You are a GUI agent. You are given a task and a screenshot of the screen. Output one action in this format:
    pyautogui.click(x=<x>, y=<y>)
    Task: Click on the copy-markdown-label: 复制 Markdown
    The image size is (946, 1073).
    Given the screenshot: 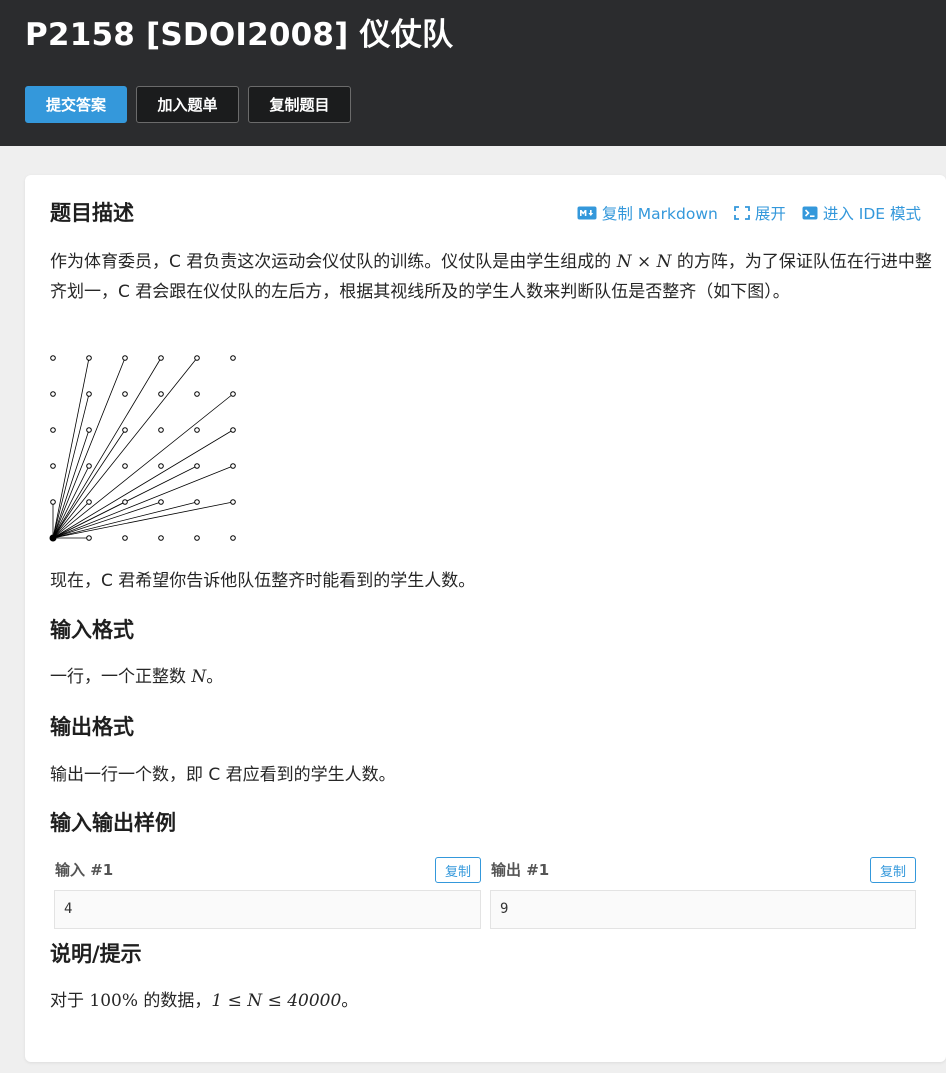 What is the action you would take?
    pyautogui.click(x=659, y=214)
    